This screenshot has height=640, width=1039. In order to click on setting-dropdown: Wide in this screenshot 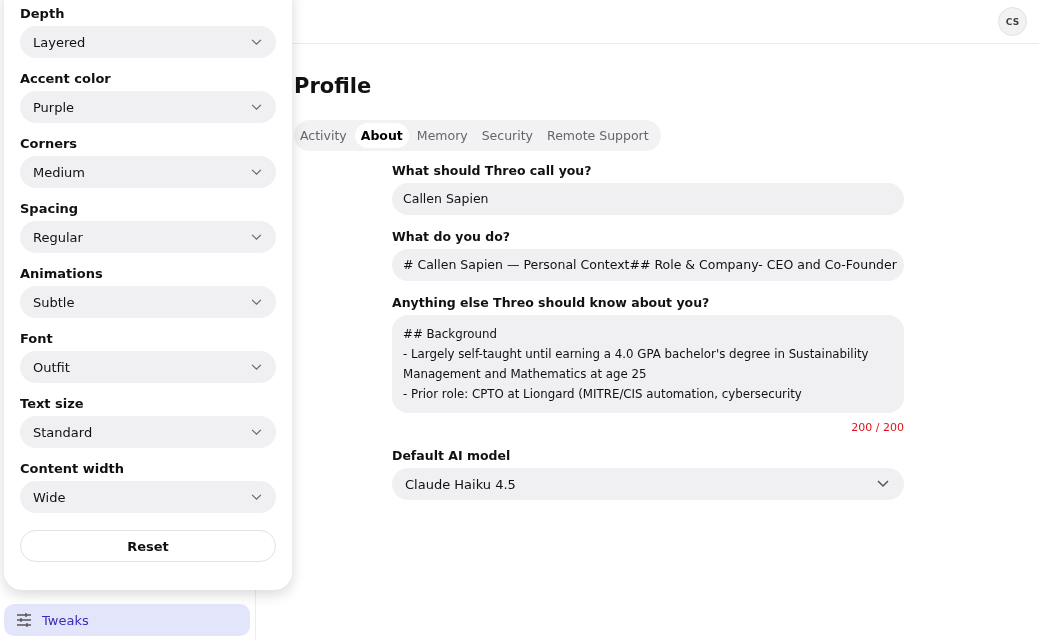, I will do `click(148, 497)`.